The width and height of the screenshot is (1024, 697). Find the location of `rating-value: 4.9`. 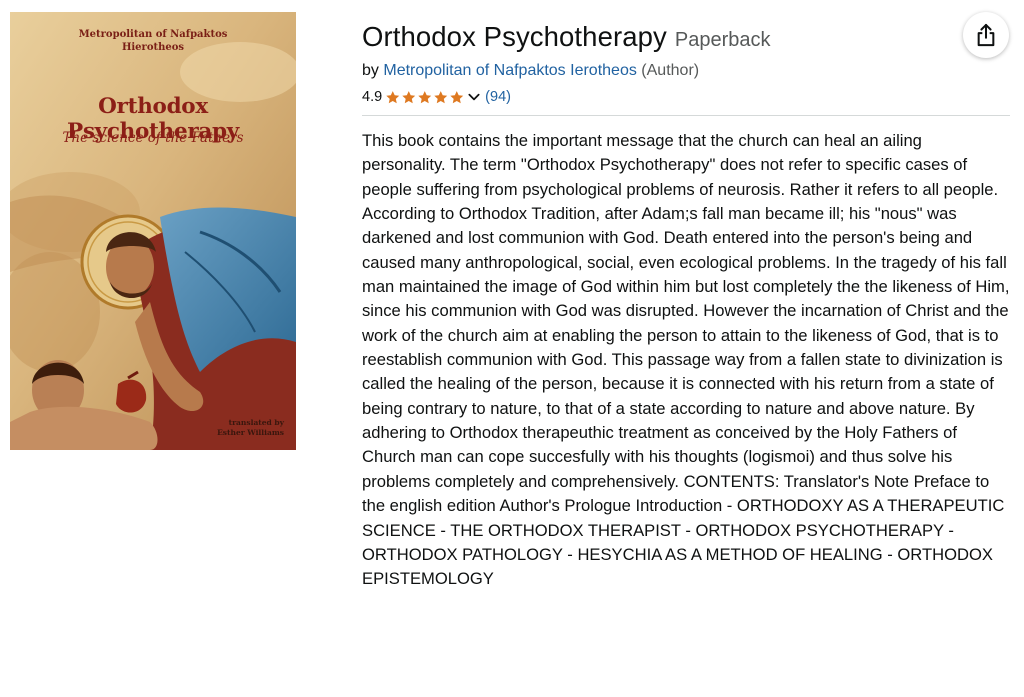

rating-value: 4.9 is located at coordinates (372, 97).